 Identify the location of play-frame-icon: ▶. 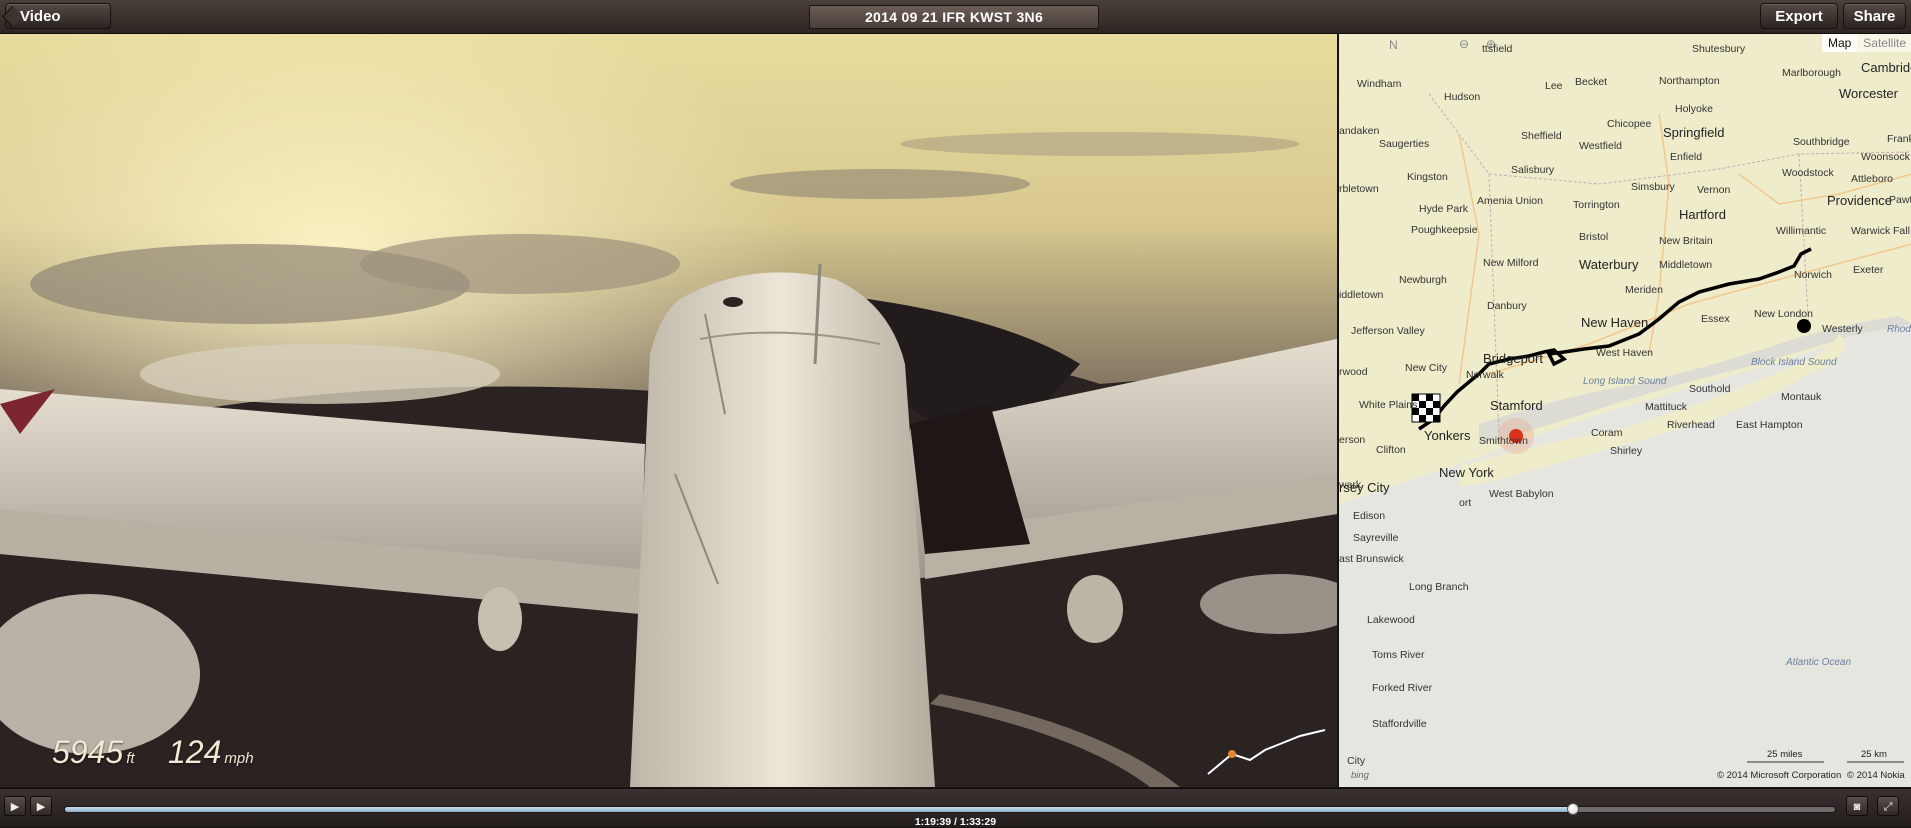
(15, 807).